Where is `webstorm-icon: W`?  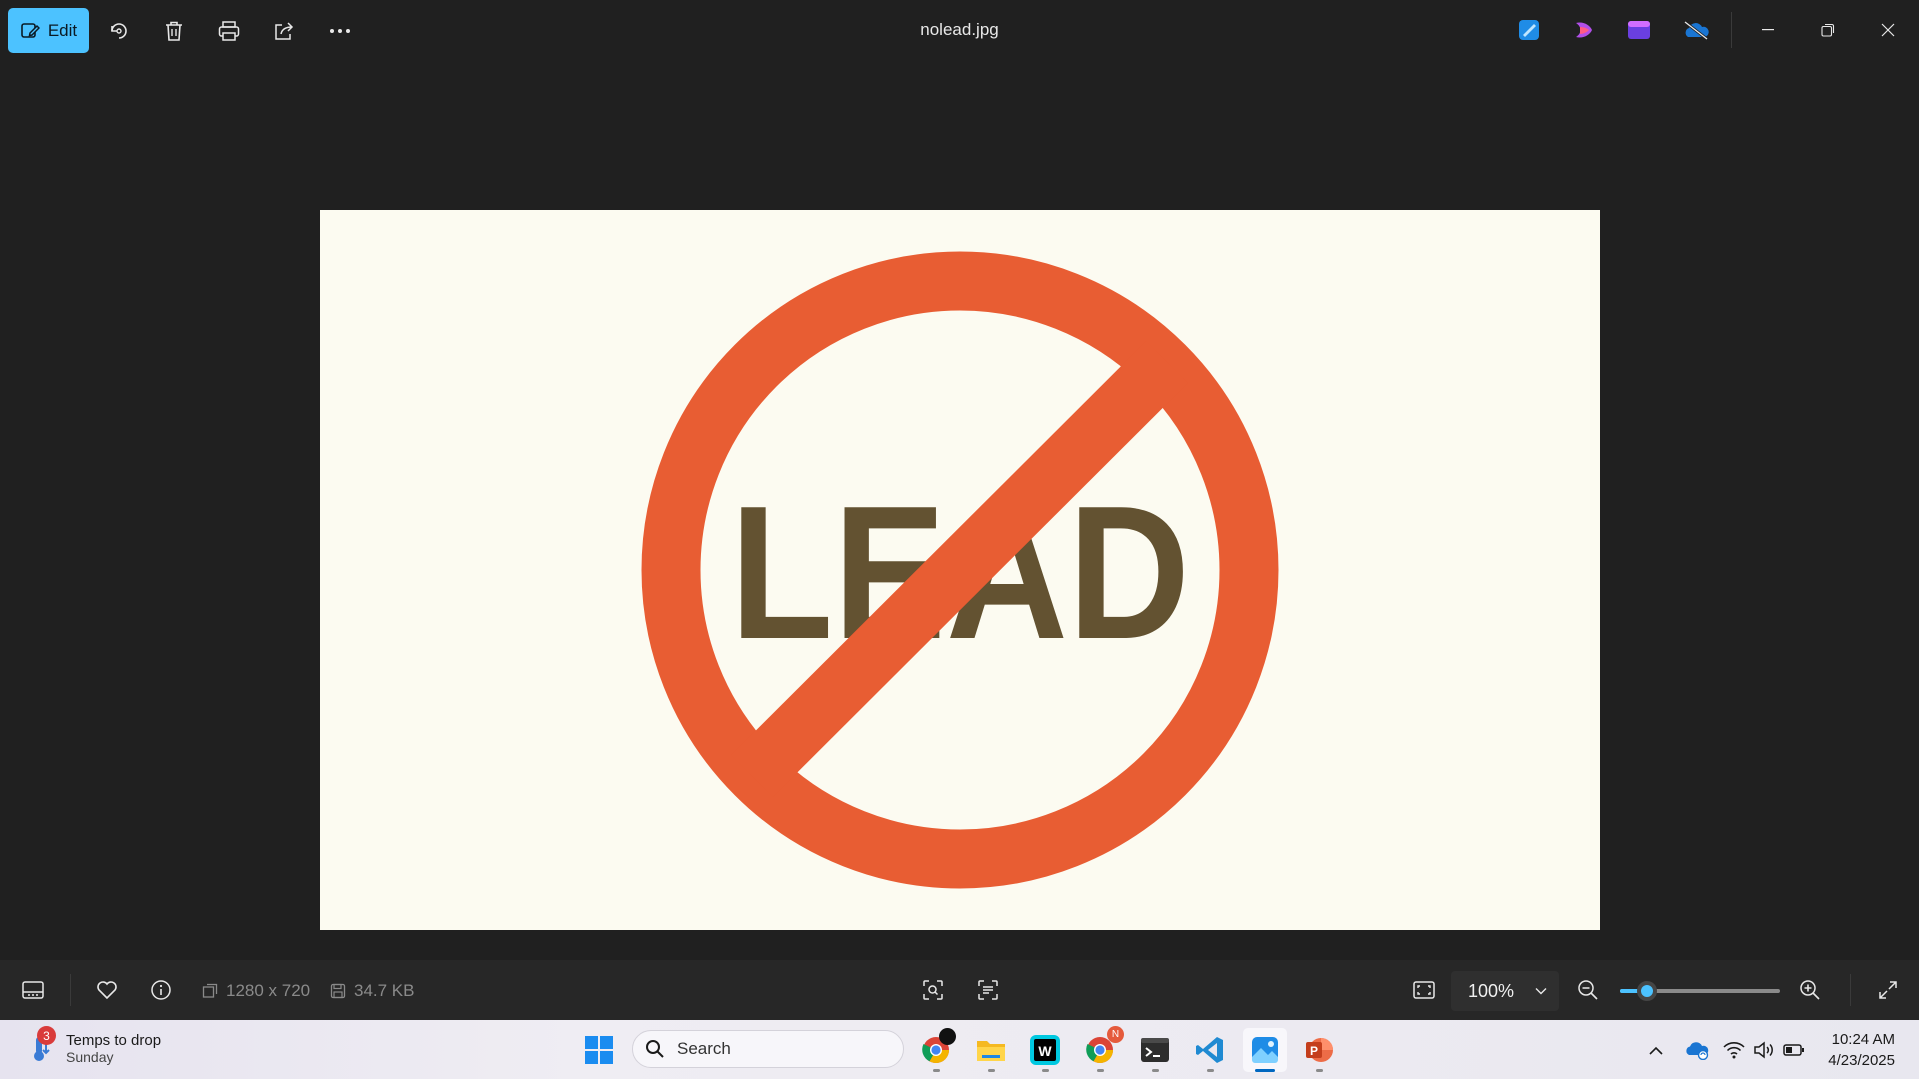
webstorm-icon: W is located at coordinates (1045, 1050).